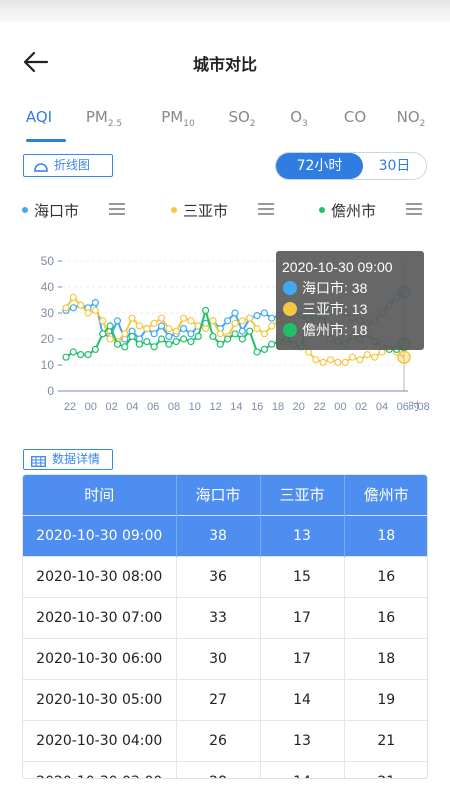 This screenshot has width=450, height=800. What do you see at coordinates (68, 165) in the screenshot?
I see `line-chart-toggle-button: 折线图` at bounding box center [68, 165].